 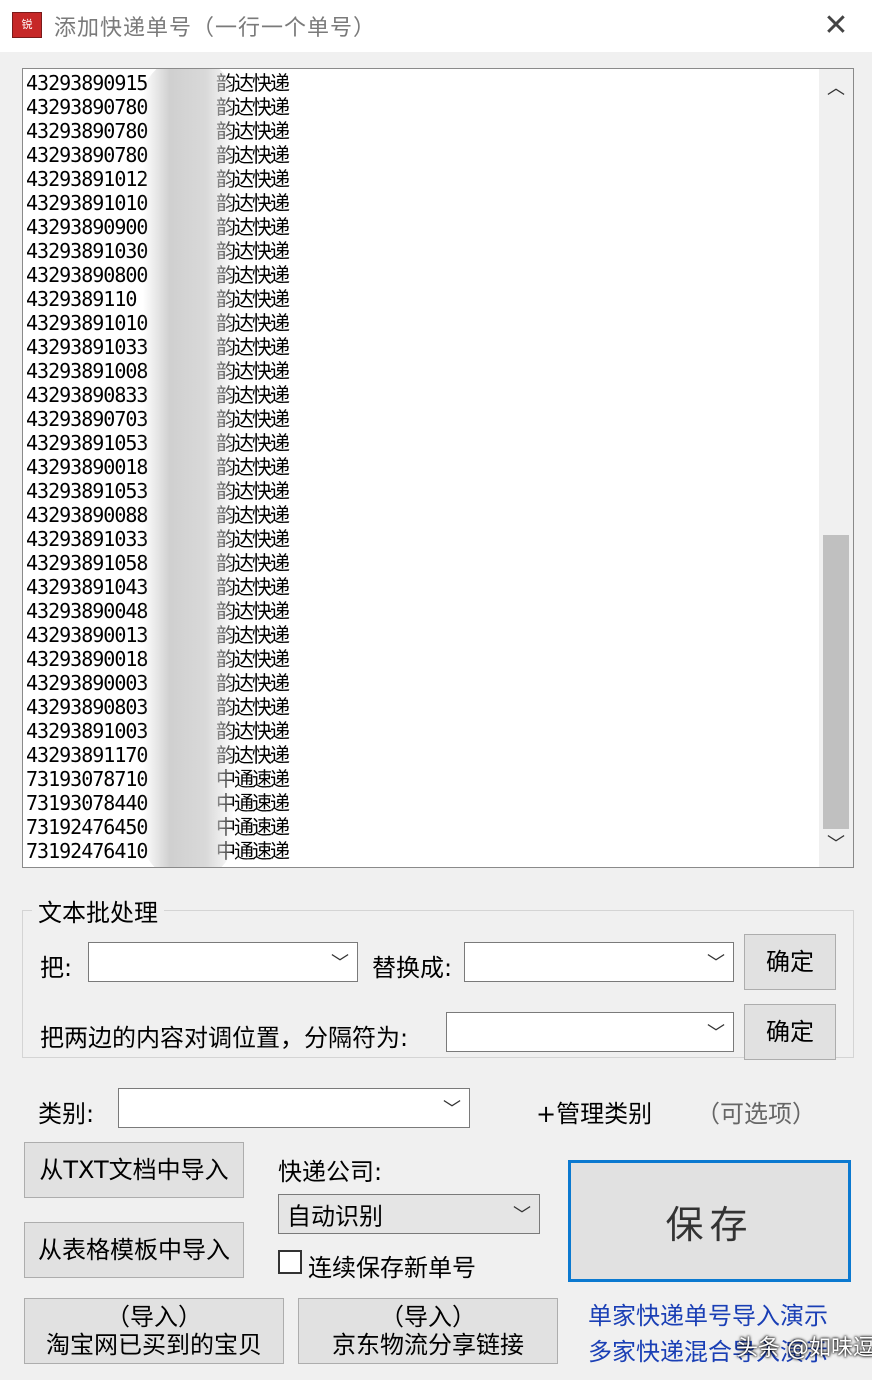 What do you see at coordinates (223, 962) in the screenshot?
I see `replace-from-combo: ﹀` at bounding box center [223, 962].